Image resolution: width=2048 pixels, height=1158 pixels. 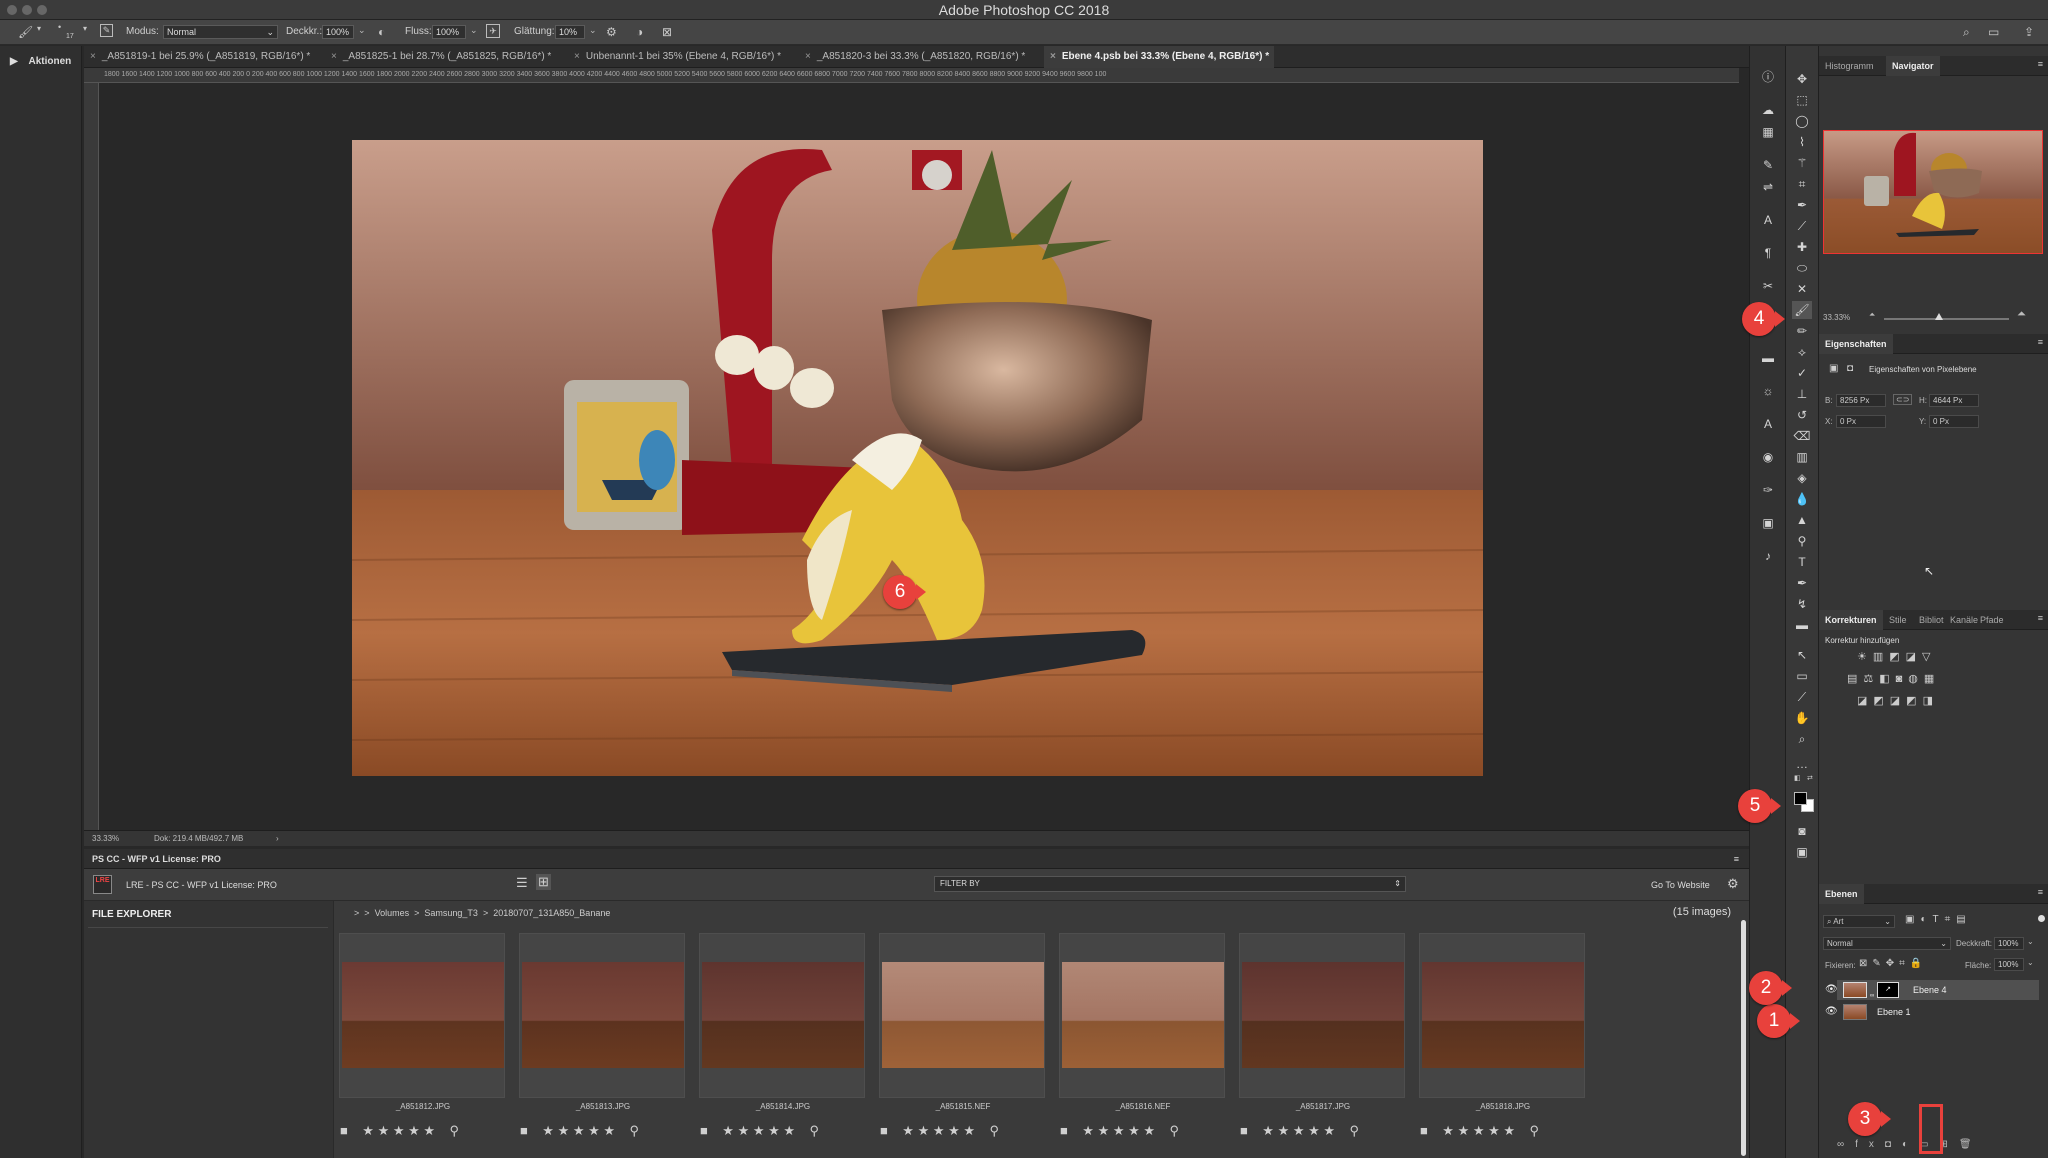 I want to click on default-colors-icon: ◧, so click(x=1797, y=778).